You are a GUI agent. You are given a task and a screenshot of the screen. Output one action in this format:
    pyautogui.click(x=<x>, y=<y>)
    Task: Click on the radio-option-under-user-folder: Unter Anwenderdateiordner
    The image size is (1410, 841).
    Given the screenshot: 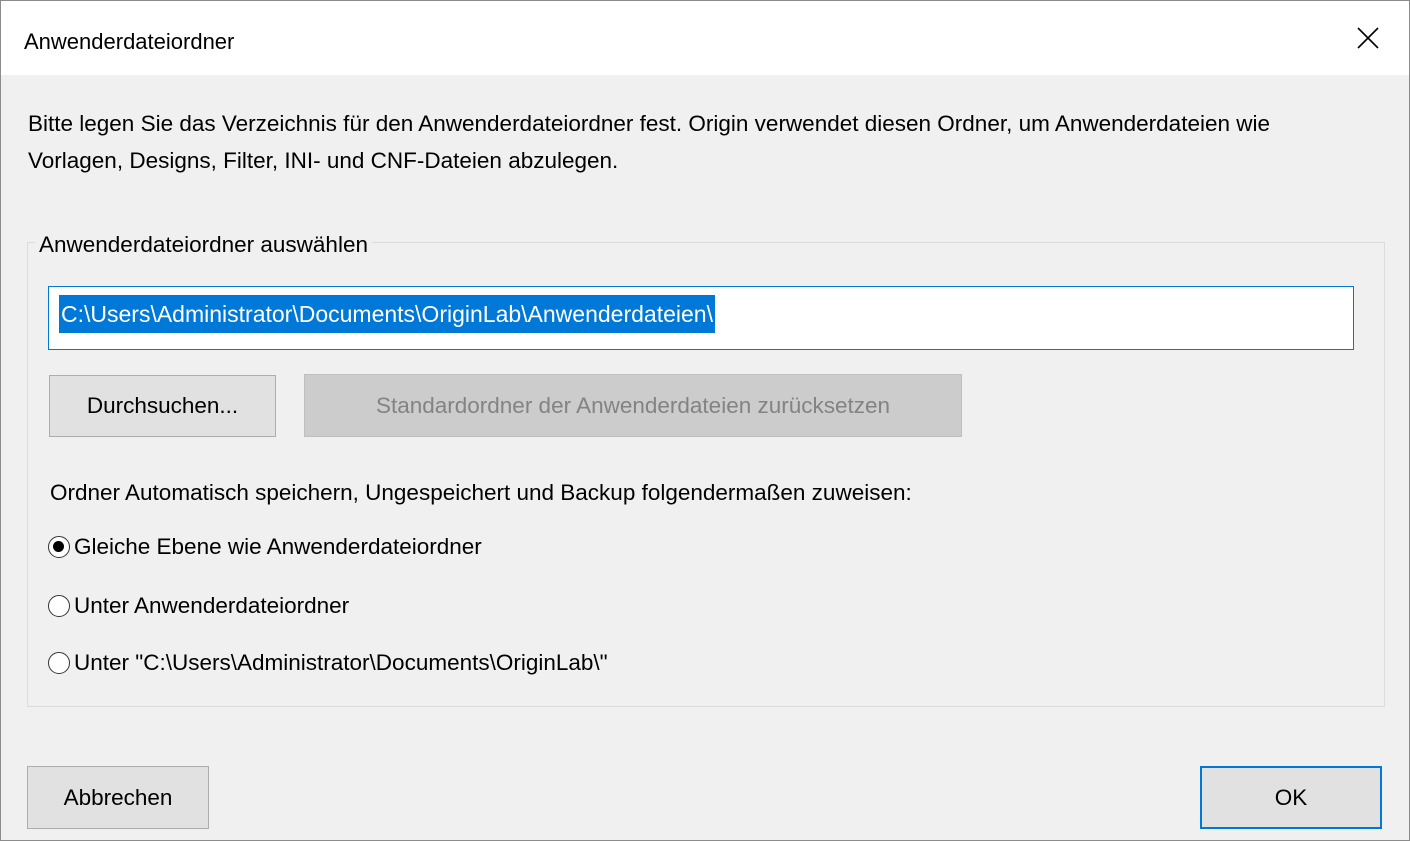 What is the action you would take?
    pyautogui.click(x=198, y=606)
    